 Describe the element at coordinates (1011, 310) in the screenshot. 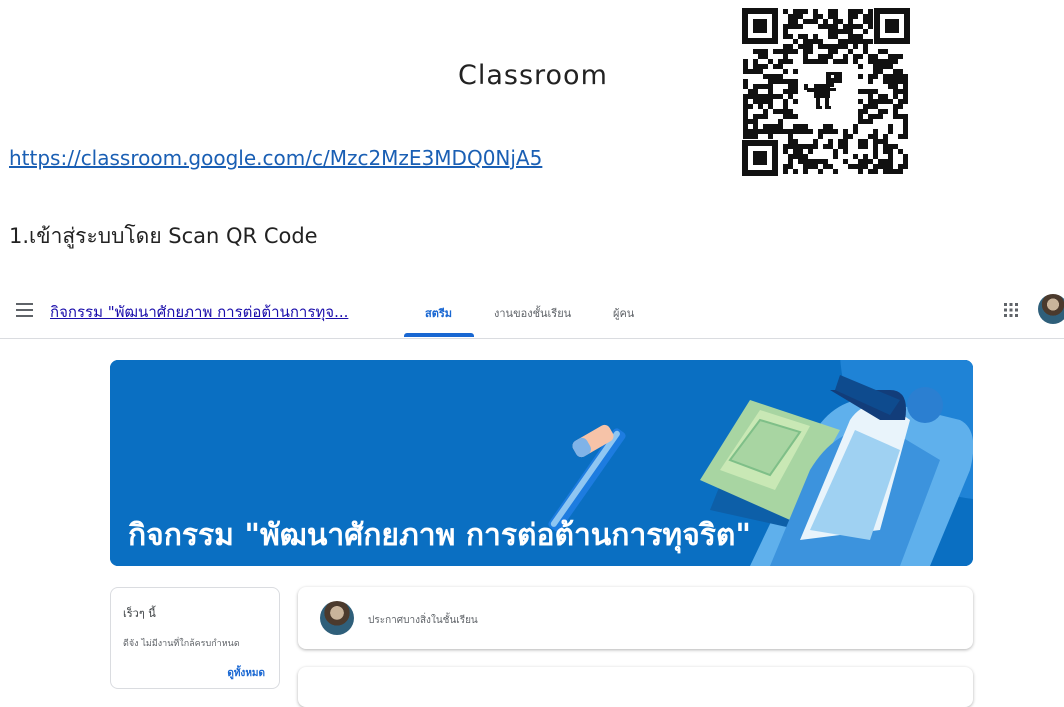

I see `apps-grid-icon` at that location.